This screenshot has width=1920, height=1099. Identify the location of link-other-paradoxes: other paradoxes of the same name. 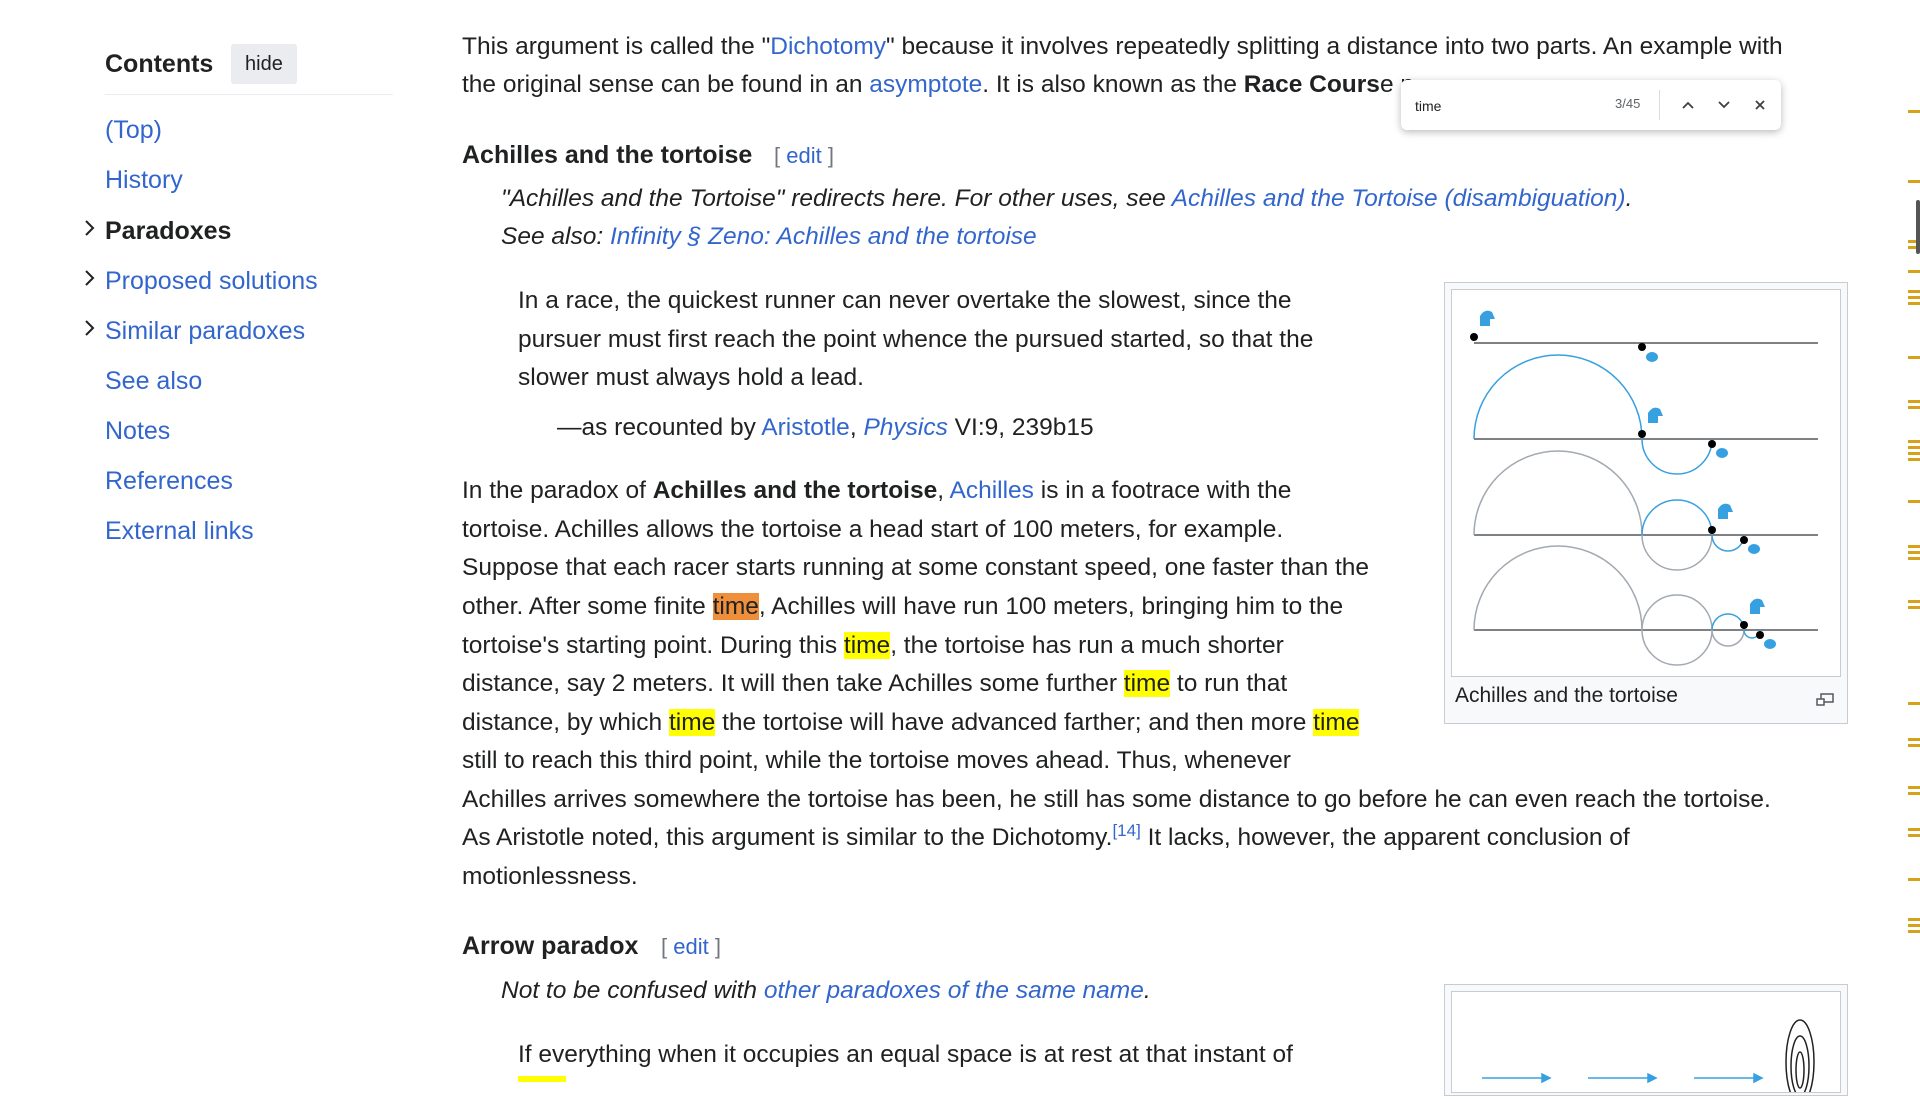
(954, 990).